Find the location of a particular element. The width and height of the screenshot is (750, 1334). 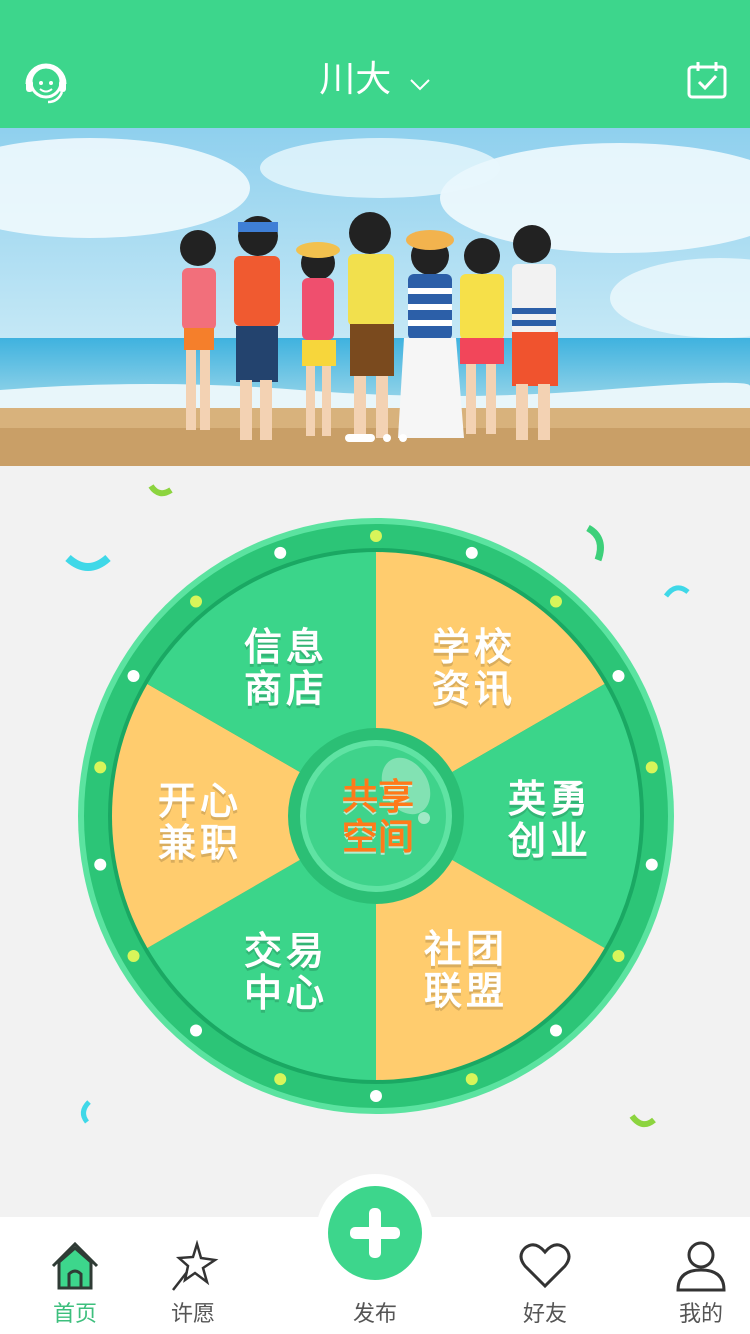

app-header: 川大 is located at coordinates (375, 64).